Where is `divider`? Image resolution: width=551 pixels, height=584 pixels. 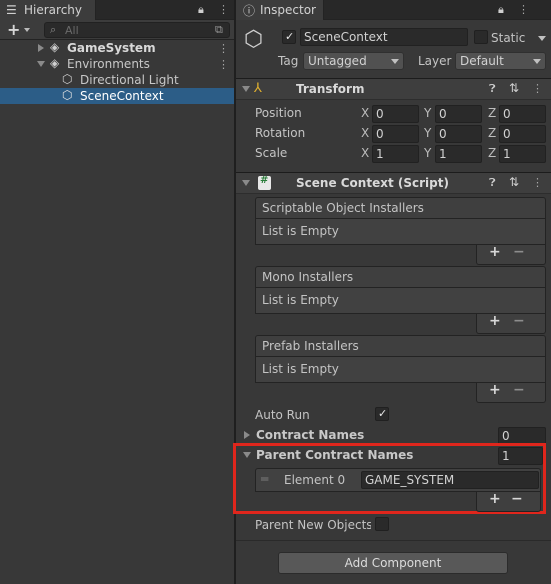 divider is located at coordinates (393, 540).